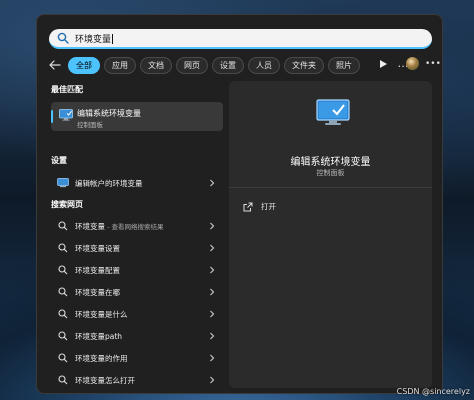 The width and height of the screenshot is (474, 400). What do you see at coordinates (192, 65) in the screenshot?
I see `filter-tab-web: 网页` at bounding box center [192, 65].